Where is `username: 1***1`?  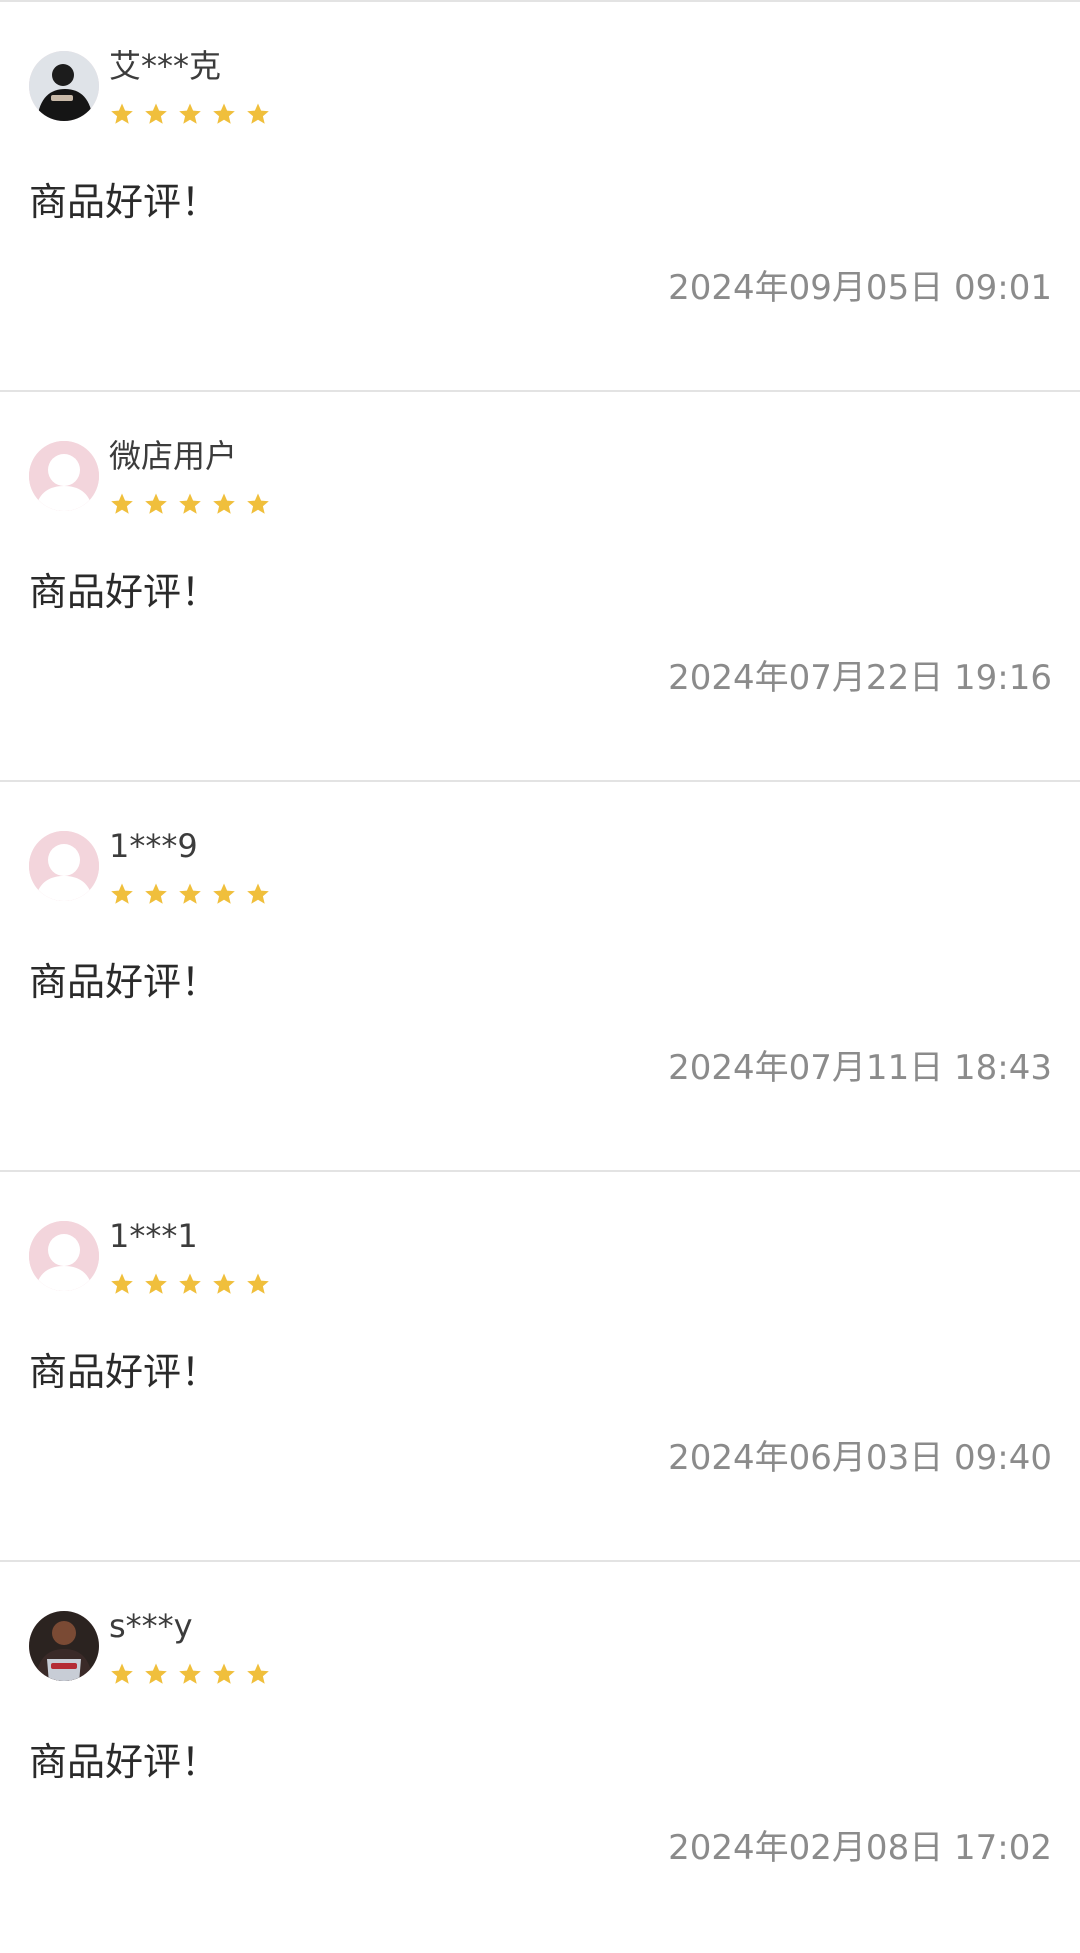
username: 1***1 is located at coordinates (153, 1236).